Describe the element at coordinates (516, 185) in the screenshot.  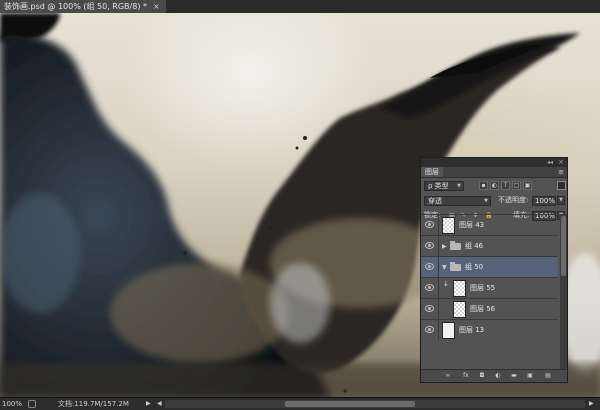
I see `filter-shape-icon: □` at that location.